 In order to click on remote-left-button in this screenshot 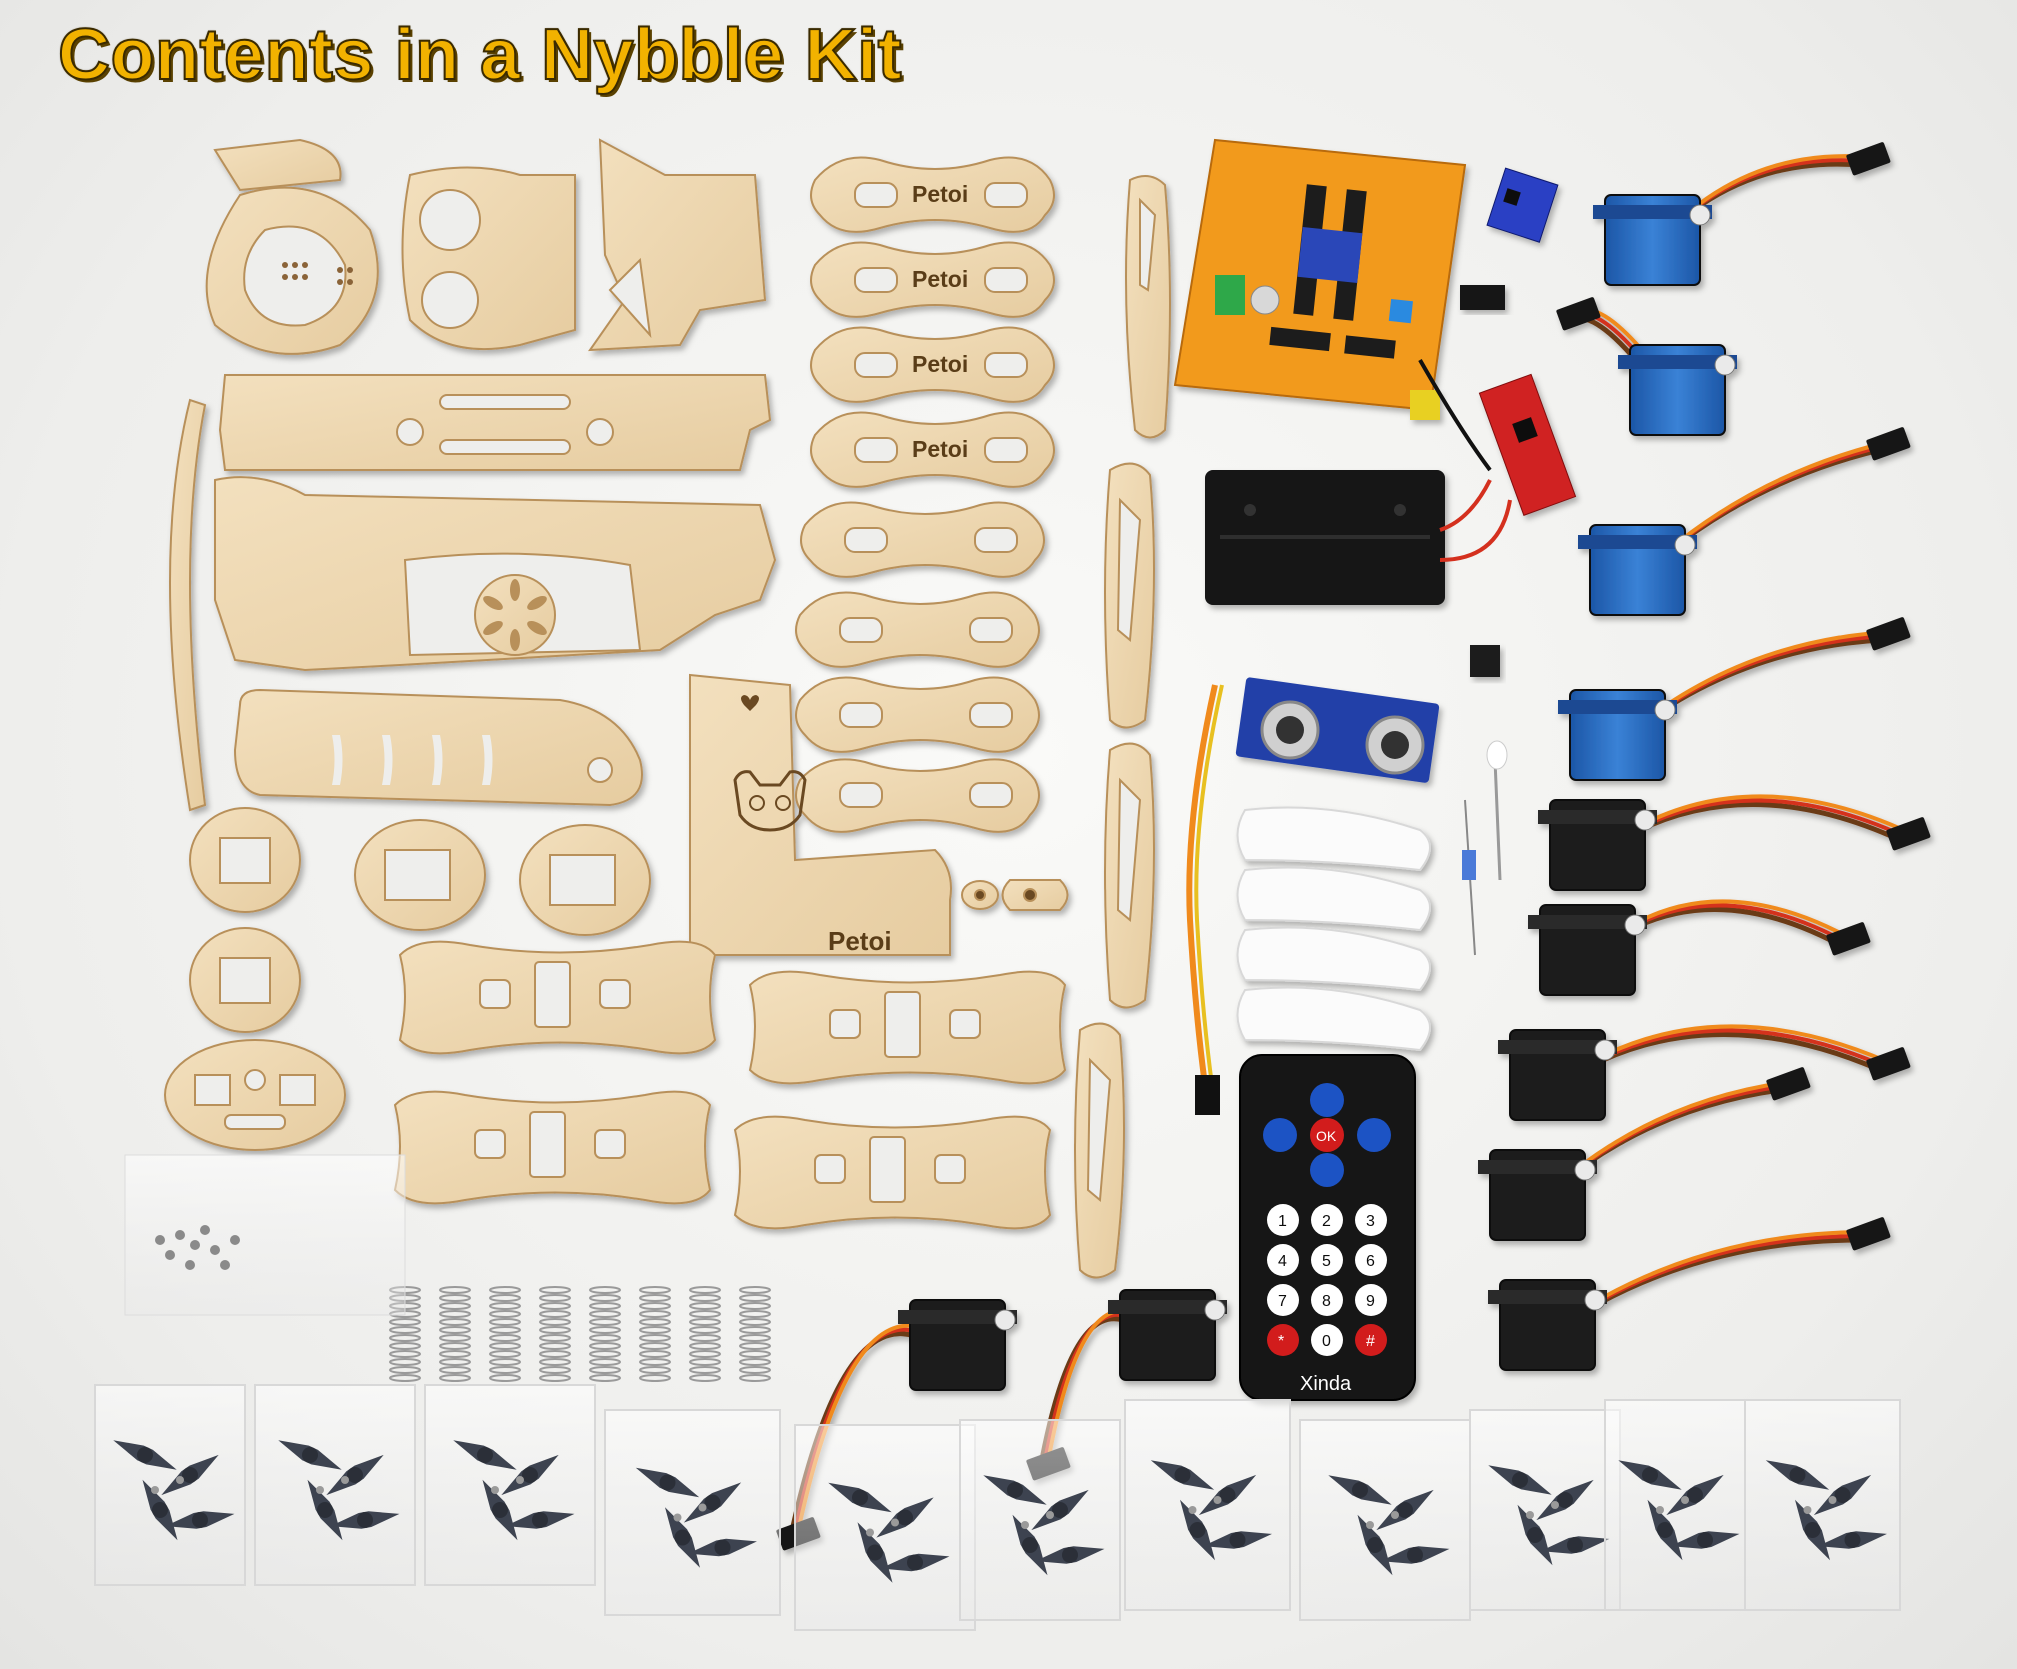, I will do `click(1280, 1135)`.